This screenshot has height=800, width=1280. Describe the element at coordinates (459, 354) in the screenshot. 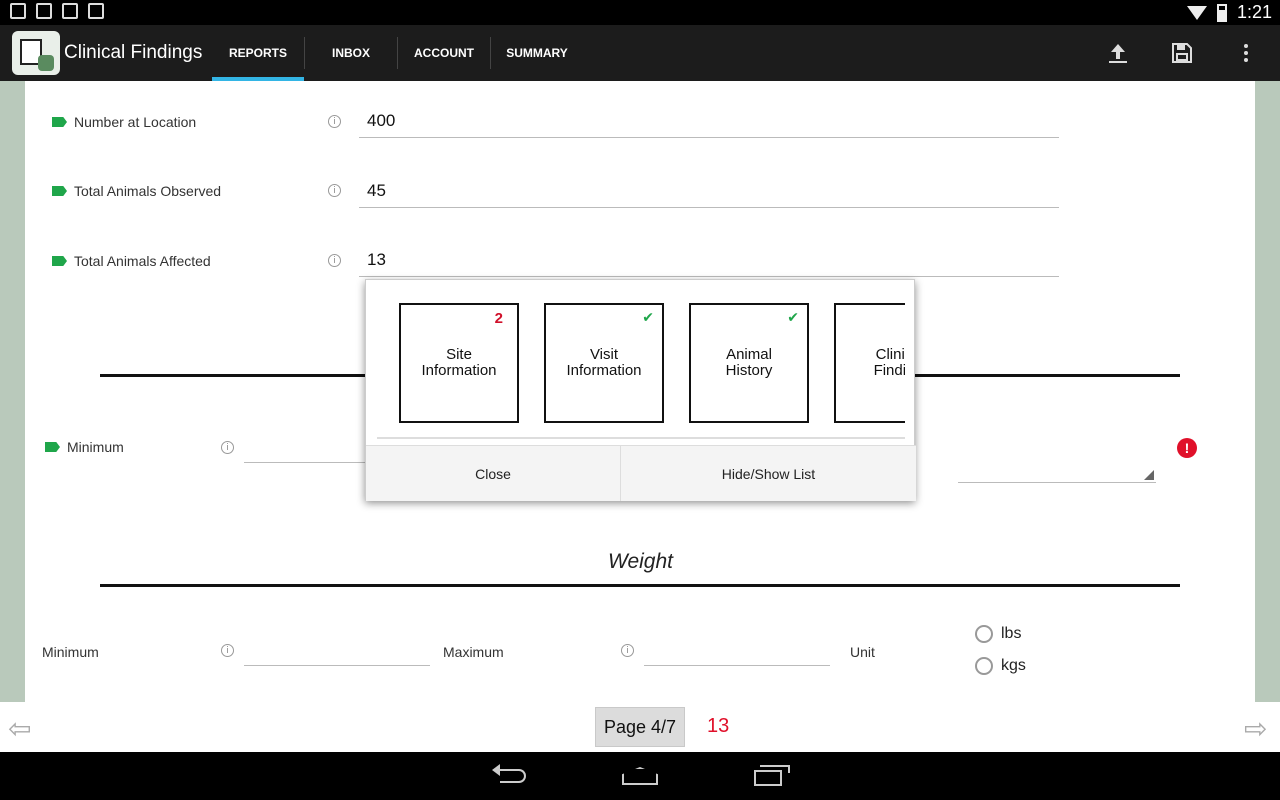

I see `card-line: Site` at that location.